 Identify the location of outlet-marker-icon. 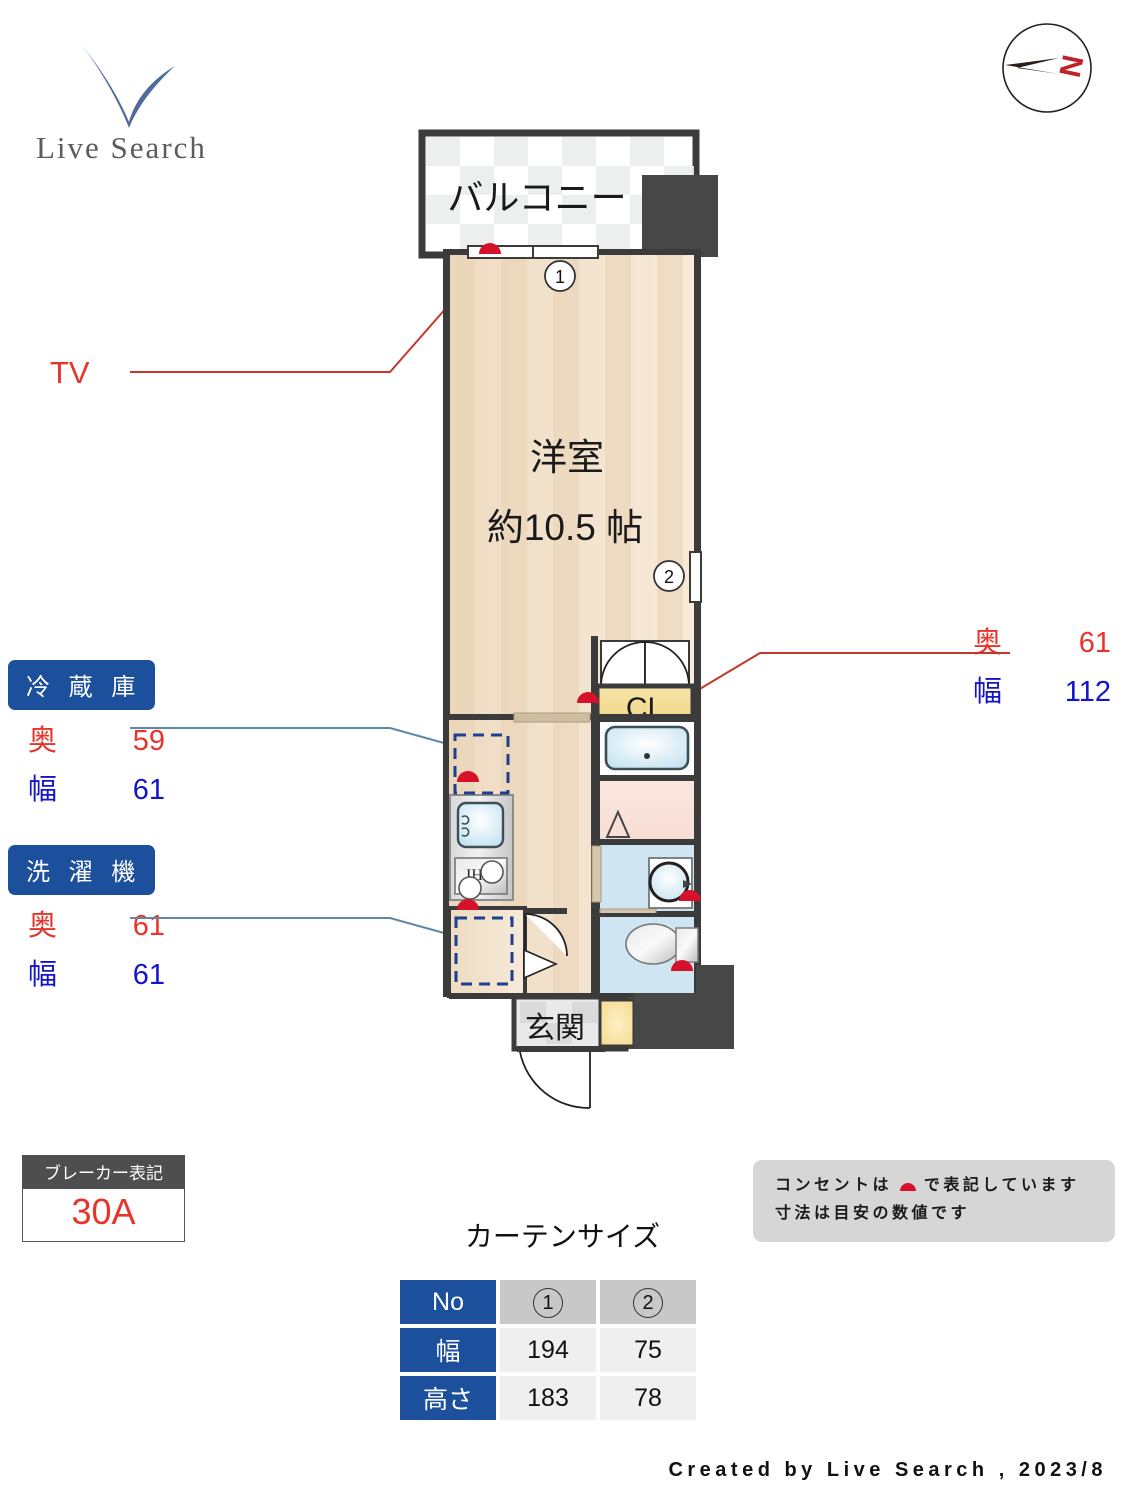
(907, 1187).